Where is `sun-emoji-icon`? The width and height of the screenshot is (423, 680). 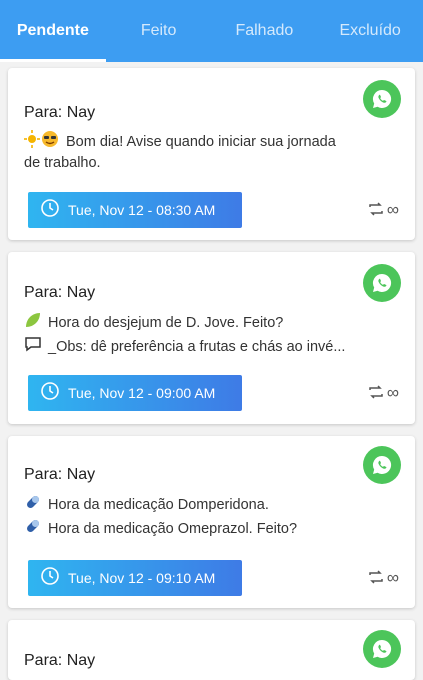 sun-emoji-icon is located at coordinates (42, 142).